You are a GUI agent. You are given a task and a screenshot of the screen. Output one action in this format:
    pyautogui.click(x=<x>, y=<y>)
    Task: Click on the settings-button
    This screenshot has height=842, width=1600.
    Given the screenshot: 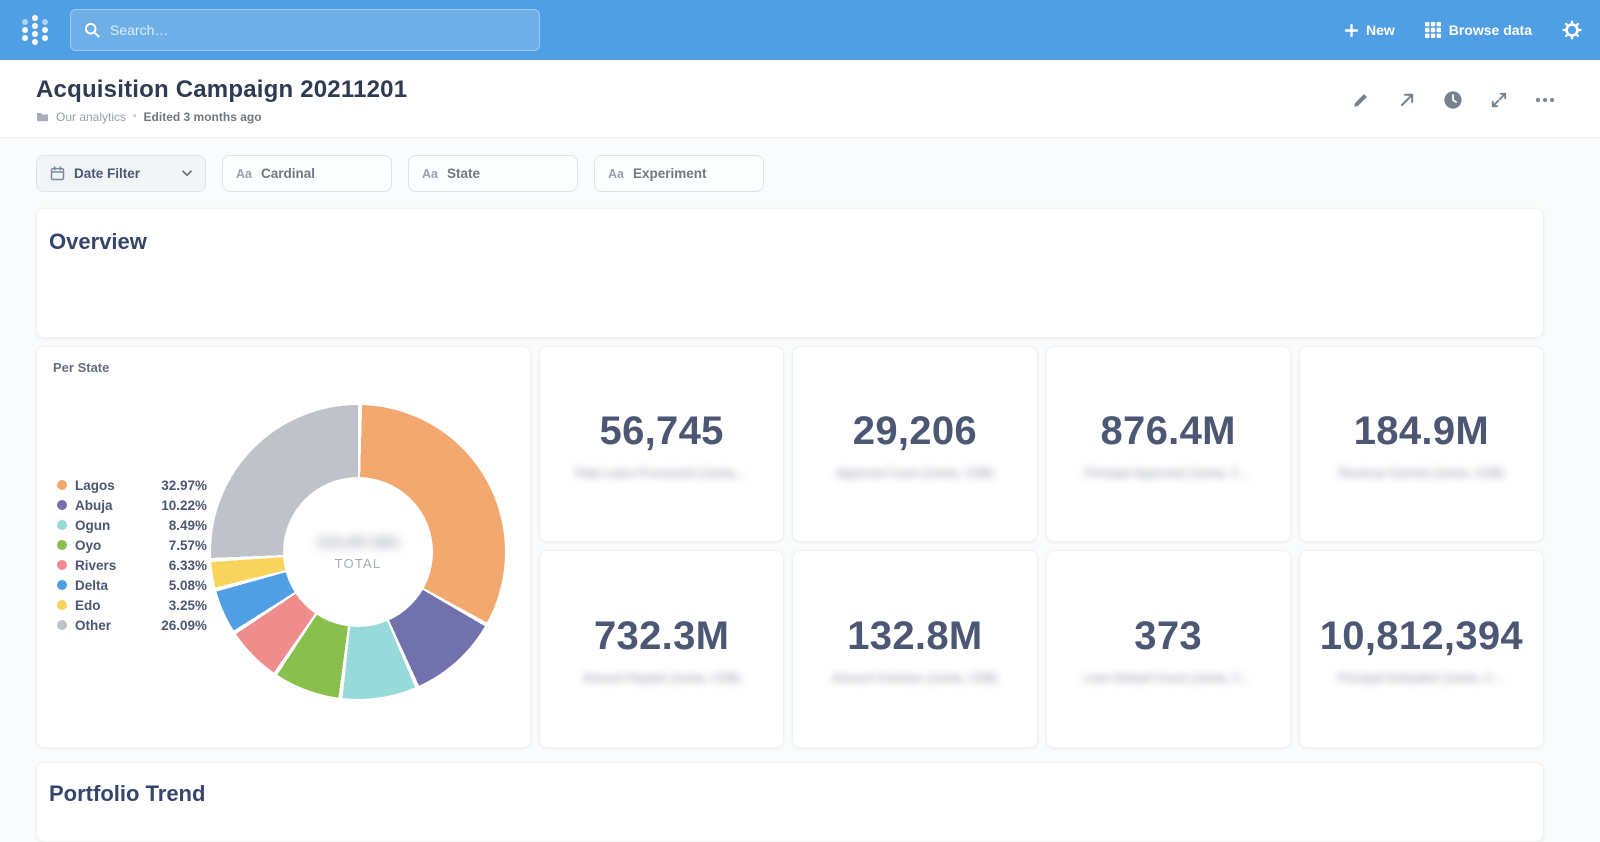 What is the action you would take?
    pyautogui.click(x=1572, y=30)
    